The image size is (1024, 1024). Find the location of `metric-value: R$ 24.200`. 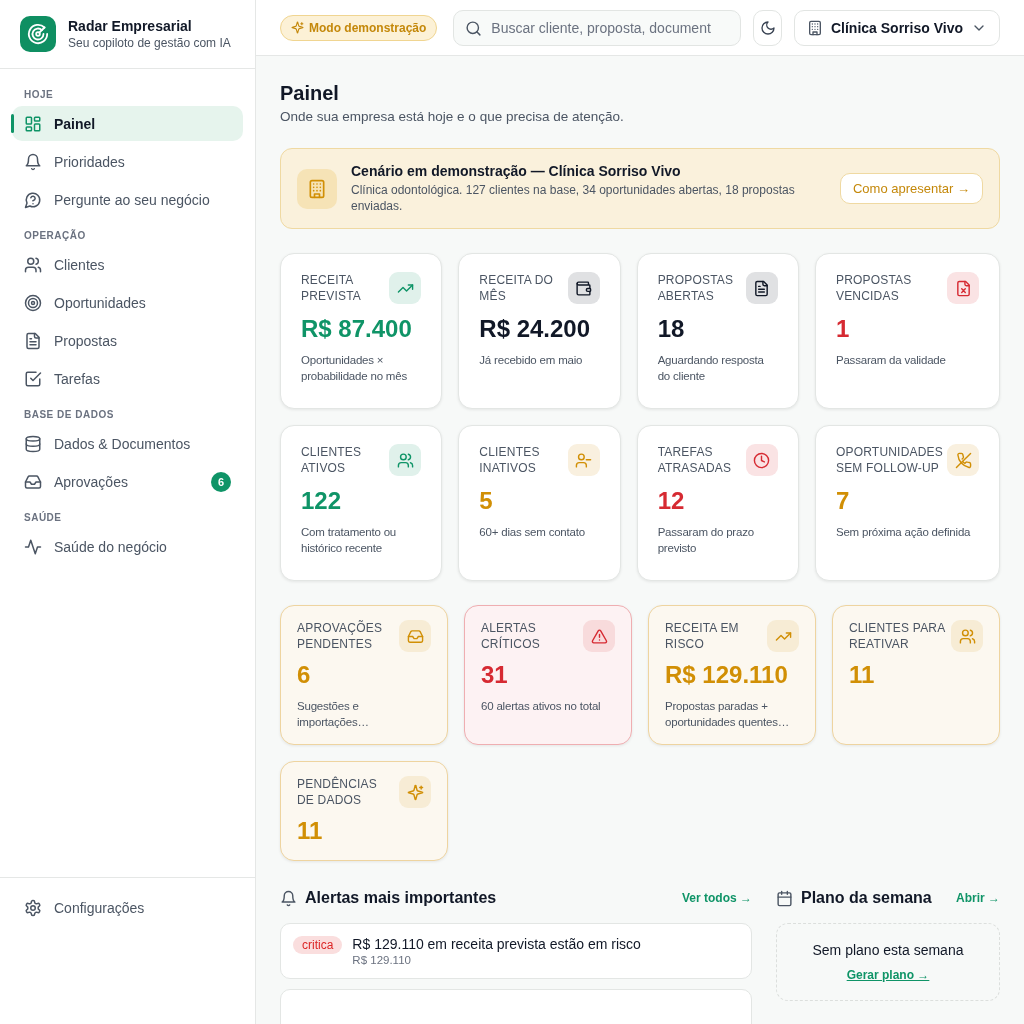

metric-value: R$ 24.200 is located at coordinates (535, 329).